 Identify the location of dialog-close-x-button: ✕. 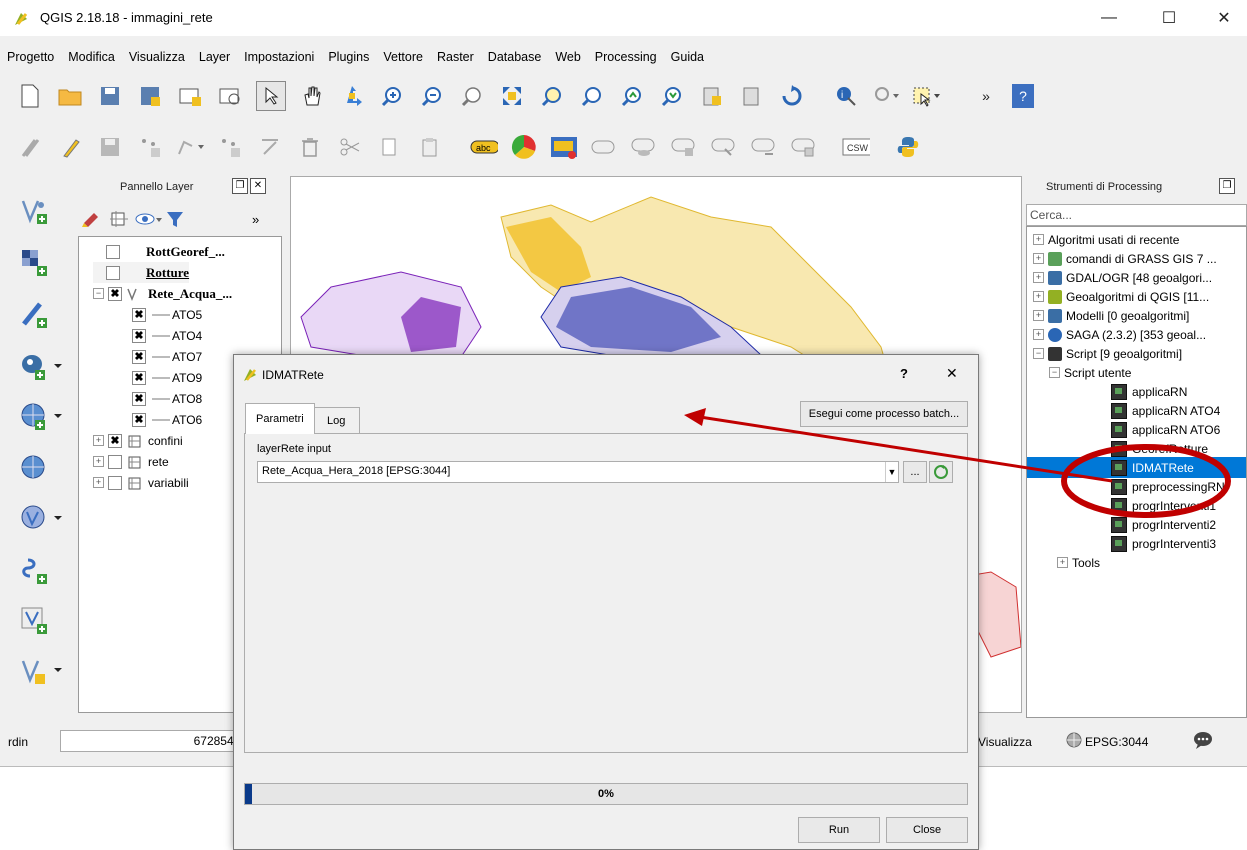
(952, 373).